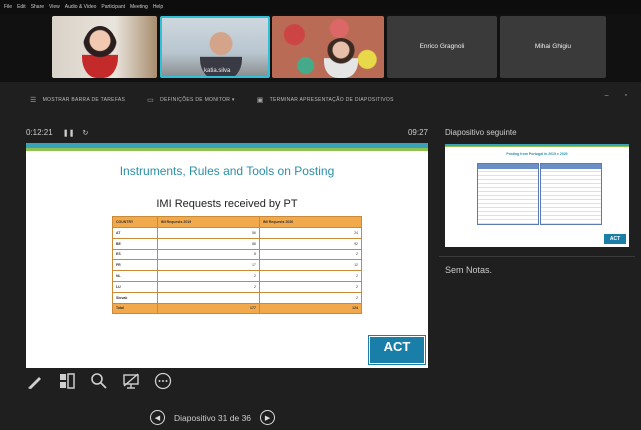 This screenshot has width=641, height=430. I want to click on menu-meeting: Meeting, so click(139, 7).